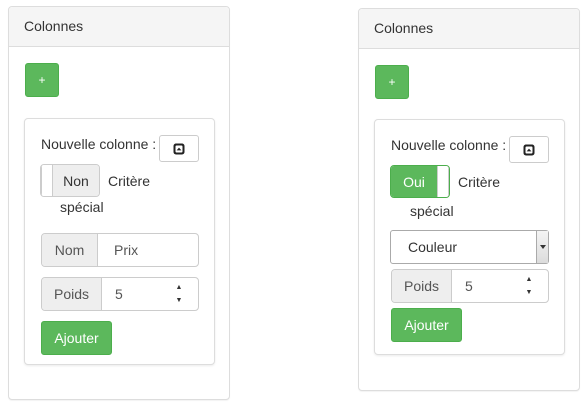  I want to click on left-name-input-group: Nom Prix, so click(120, 250).